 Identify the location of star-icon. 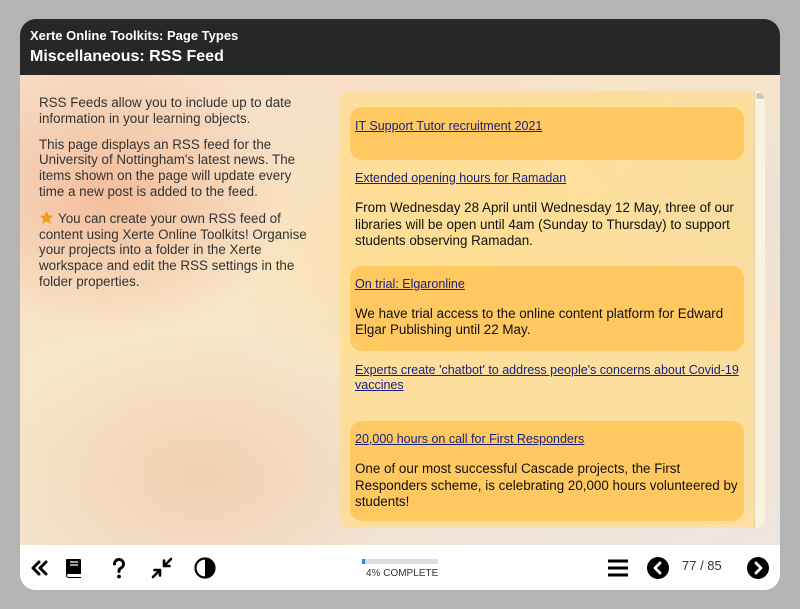
(46, 217).